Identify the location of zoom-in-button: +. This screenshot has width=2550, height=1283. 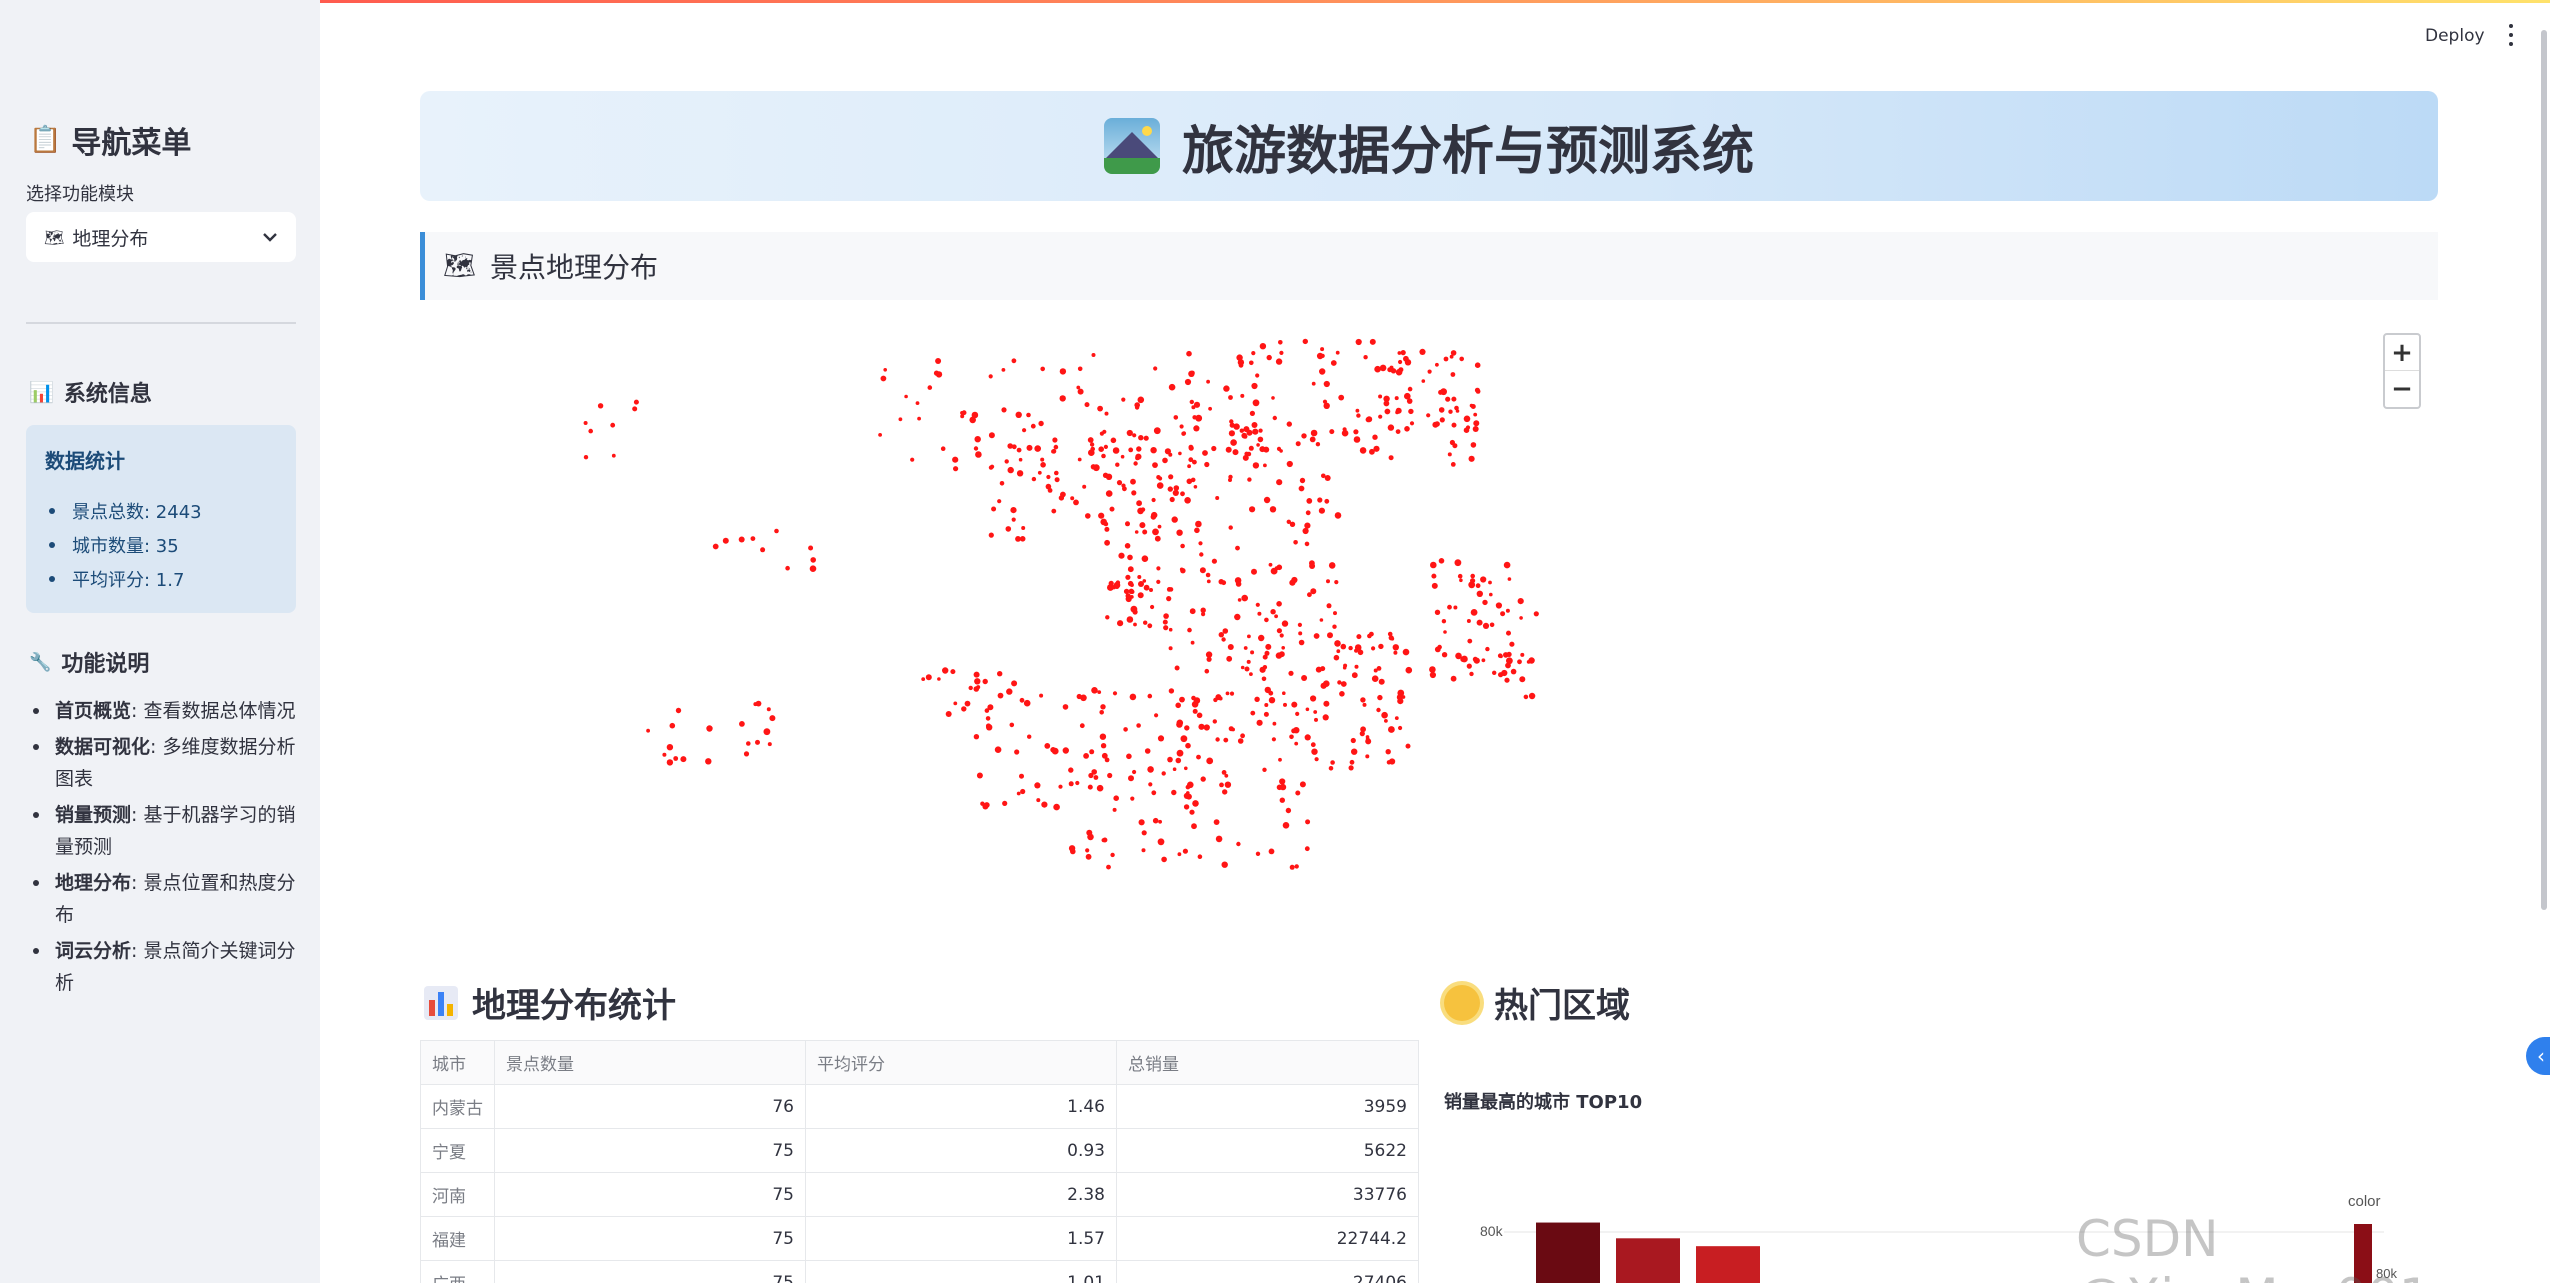
(2402, 353).